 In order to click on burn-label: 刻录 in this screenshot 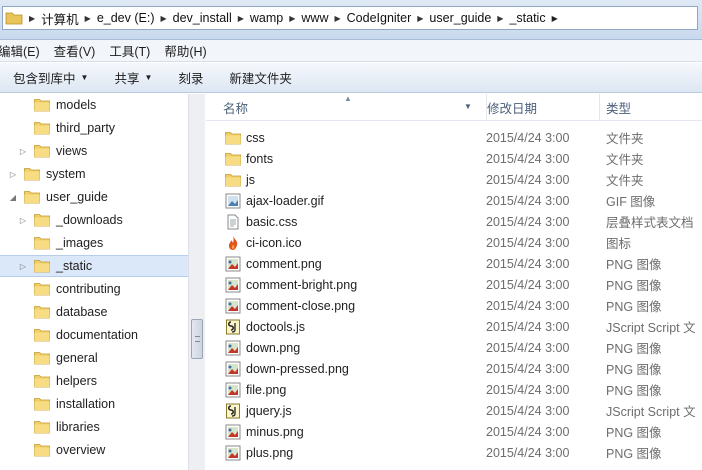, I will do `click(191, 79)`.